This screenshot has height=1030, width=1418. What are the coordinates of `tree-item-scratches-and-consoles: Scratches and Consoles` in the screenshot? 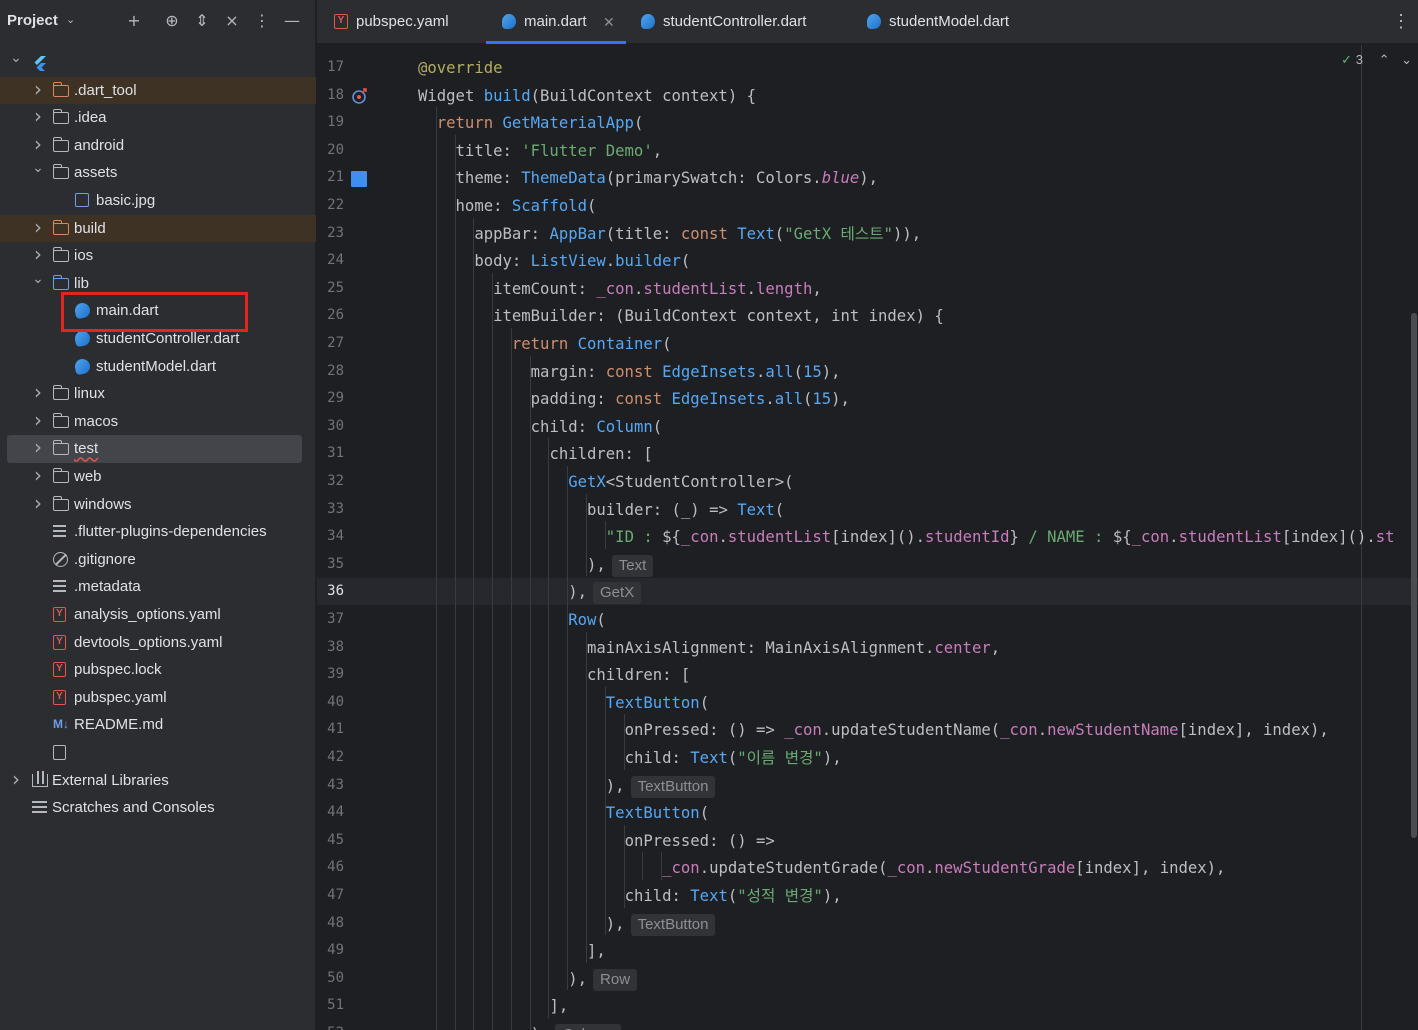 It's located at (158, 808).